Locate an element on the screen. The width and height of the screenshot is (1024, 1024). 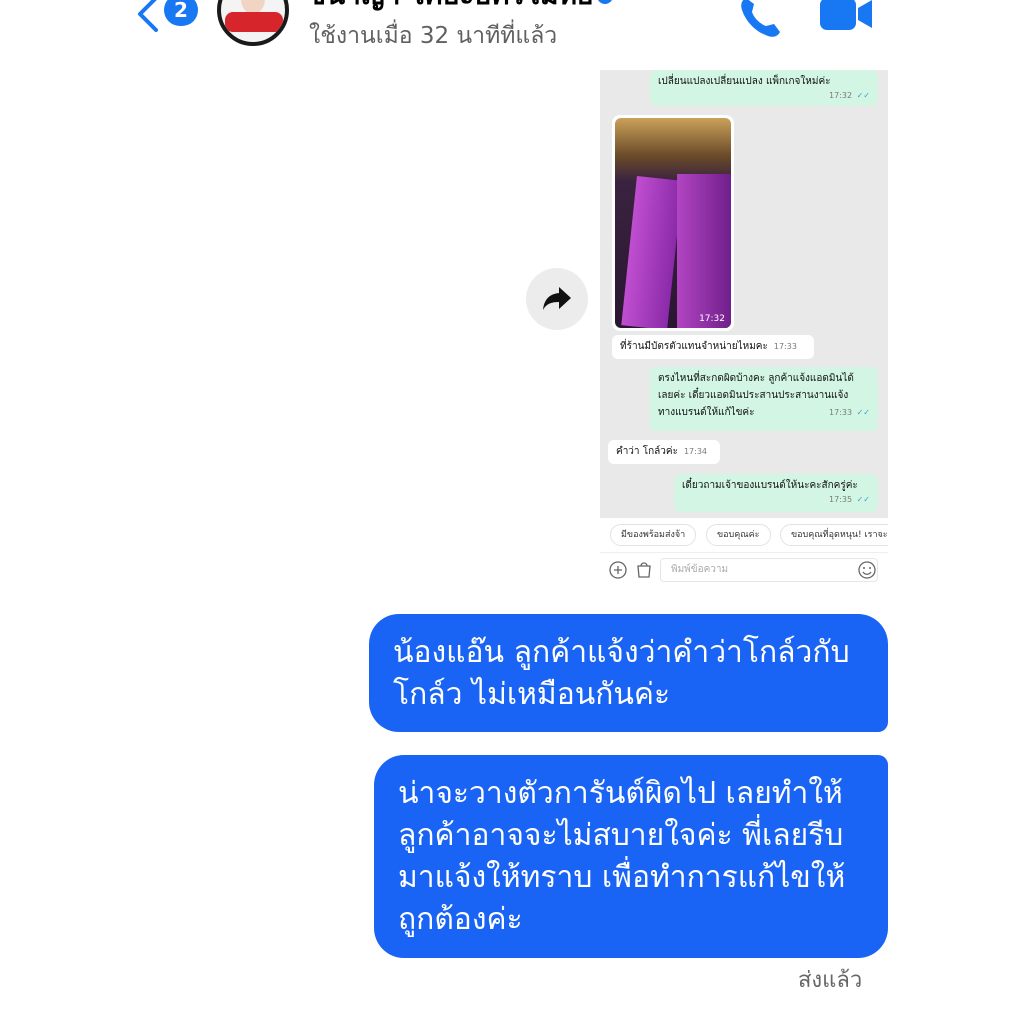
screenshot-time: 17:35 is located at coordinates (840, 499).